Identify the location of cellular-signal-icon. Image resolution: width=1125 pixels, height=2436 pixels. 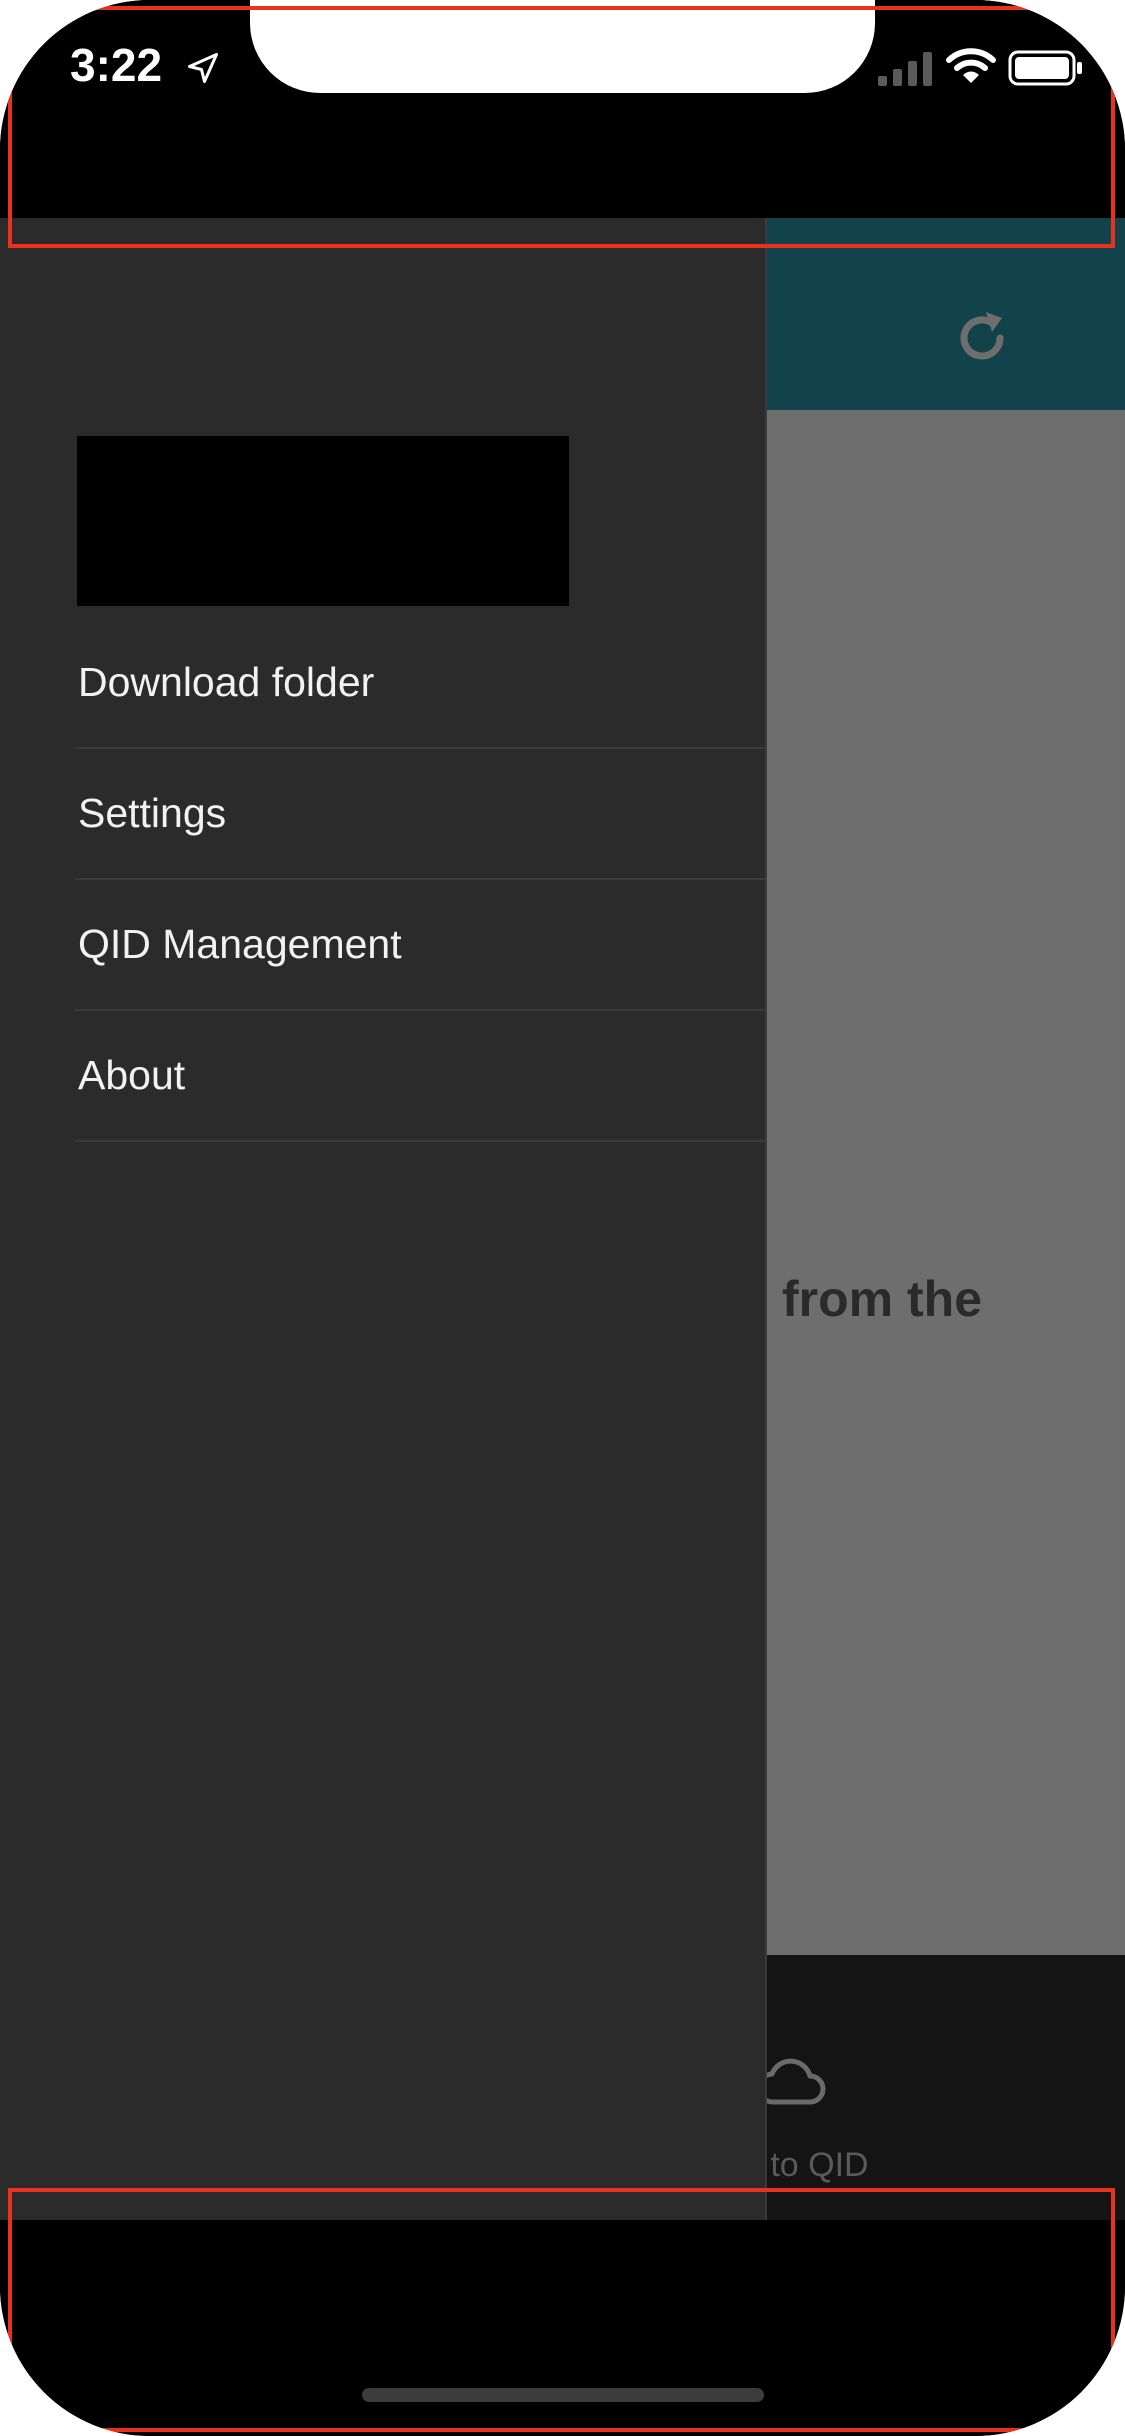
(905, 69).